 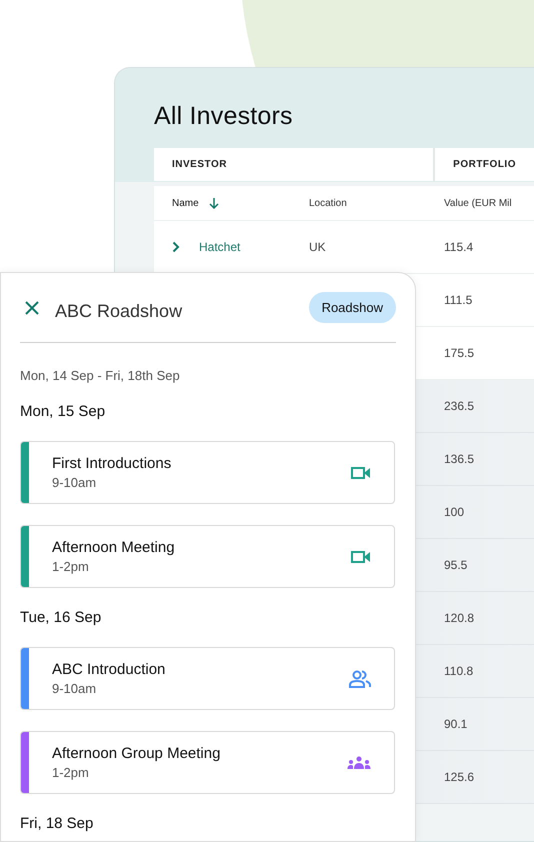 What do you see at coordinates (207, 472) in the screenshot?
I see `event-card: First Introductions 9-10am` at bounding box center [207, 472].